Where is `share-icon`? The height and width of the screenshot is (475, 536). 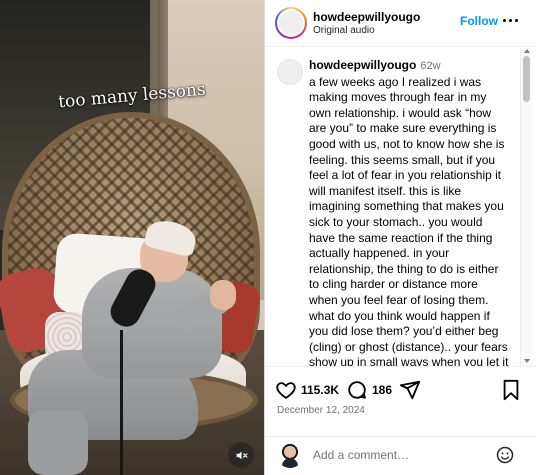 share-icon is located at coordinates (410, 390).